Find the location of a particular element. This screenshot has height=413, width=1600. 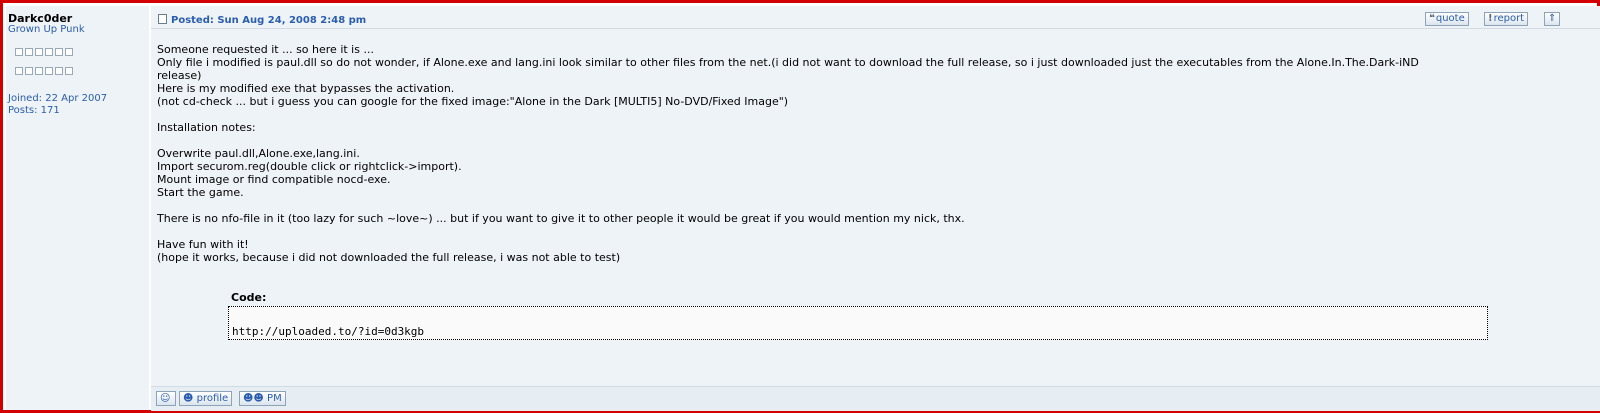

online-status-button: ☺ is located at coordinates (166, 398).